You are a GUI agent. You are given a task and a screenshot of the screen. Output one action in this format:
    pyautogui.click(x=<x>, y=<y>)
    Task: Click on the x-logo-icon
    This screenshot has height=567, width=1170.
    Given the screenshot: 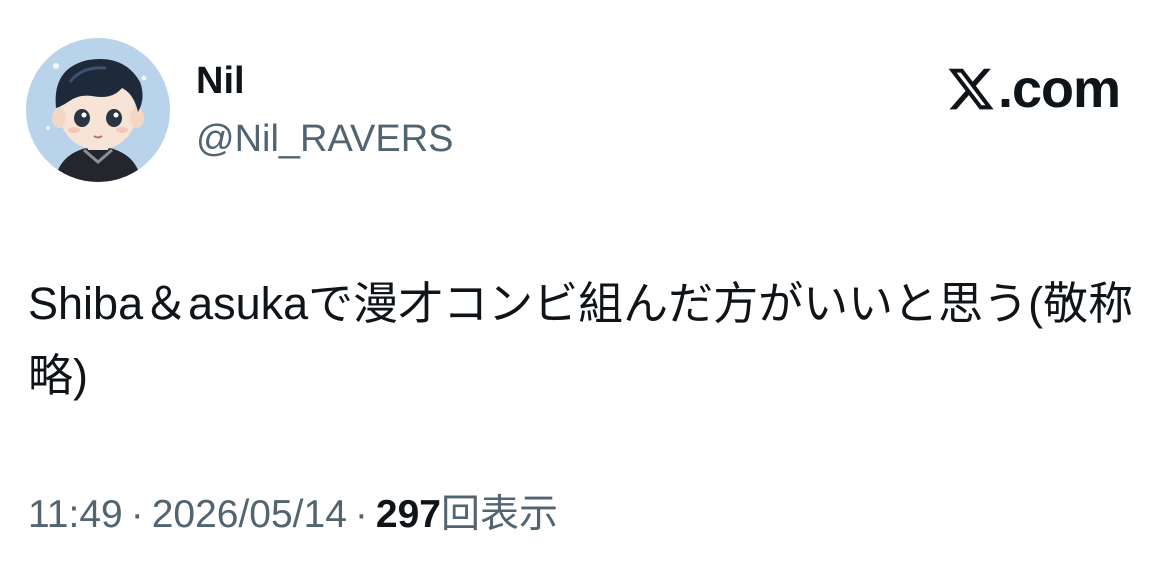 What is the action you would take?
    pyautogui.click(x=971, y=89)
    